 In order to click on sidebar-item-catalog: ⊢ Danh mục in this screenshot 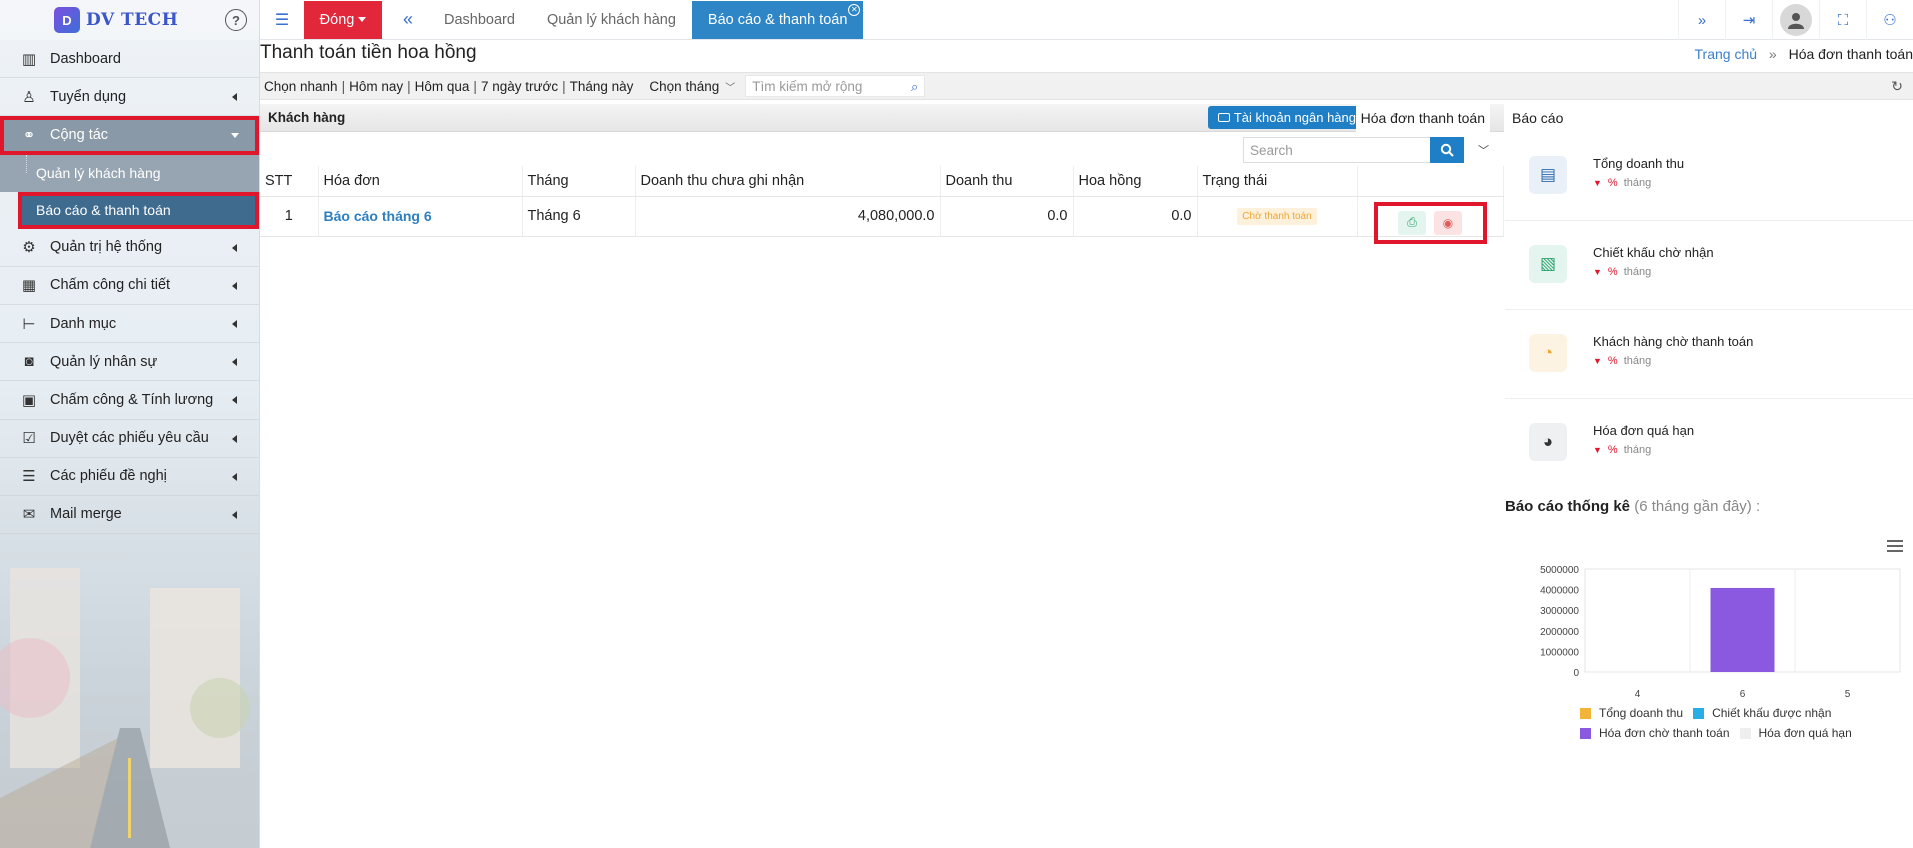, I will do `click(129, 324)`.